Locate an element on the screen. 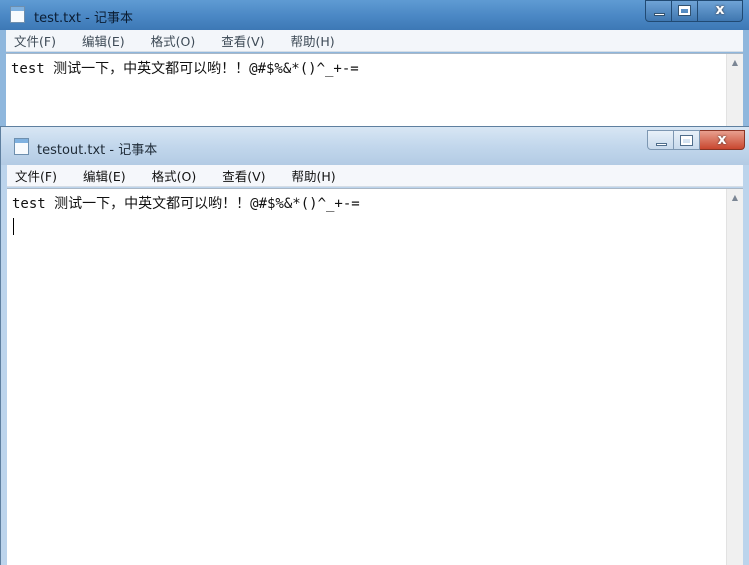 The height and width of the screenshot is (565, 749). text-caret is located at coordinates (13, 226).